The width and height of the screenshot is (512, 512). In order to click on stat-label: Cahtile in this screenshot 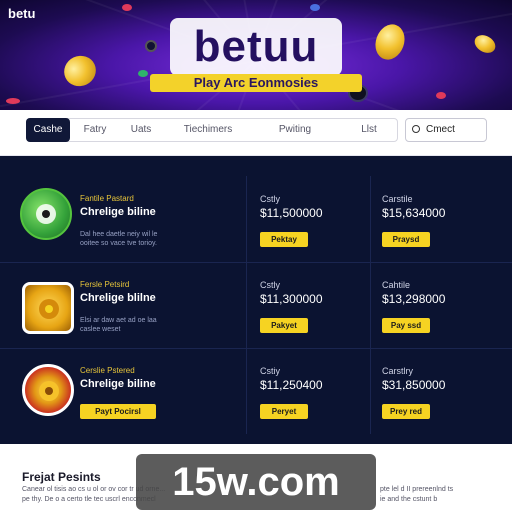, I will do `click(396, 285)`.